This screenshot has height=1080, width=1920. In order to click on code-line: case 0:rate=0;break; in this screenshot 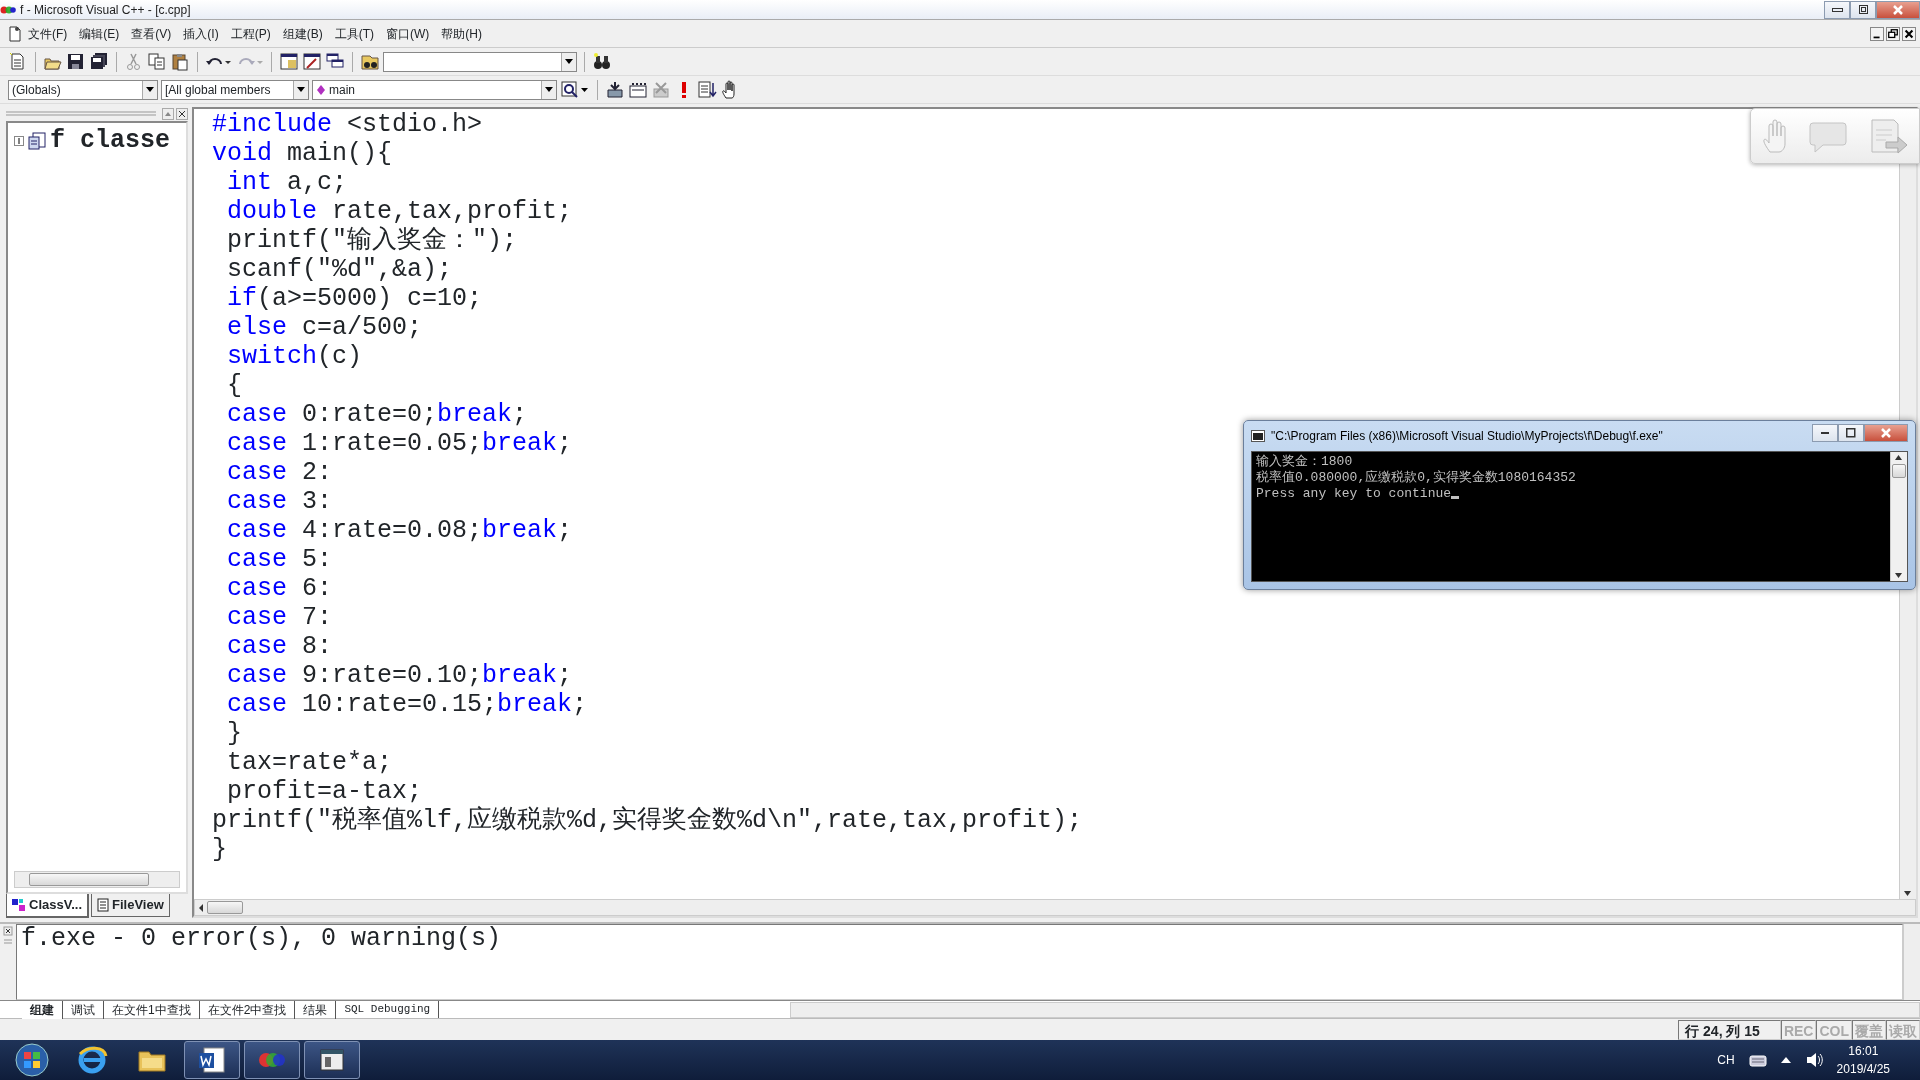, I will do `click(377, 414)`.